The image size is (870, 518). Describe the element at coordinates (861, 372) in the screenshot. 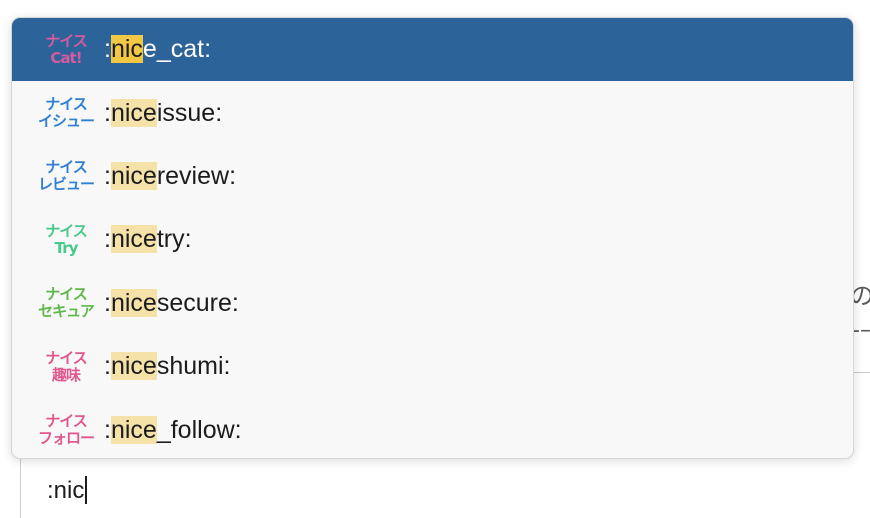

I see `background-divider` at that location.